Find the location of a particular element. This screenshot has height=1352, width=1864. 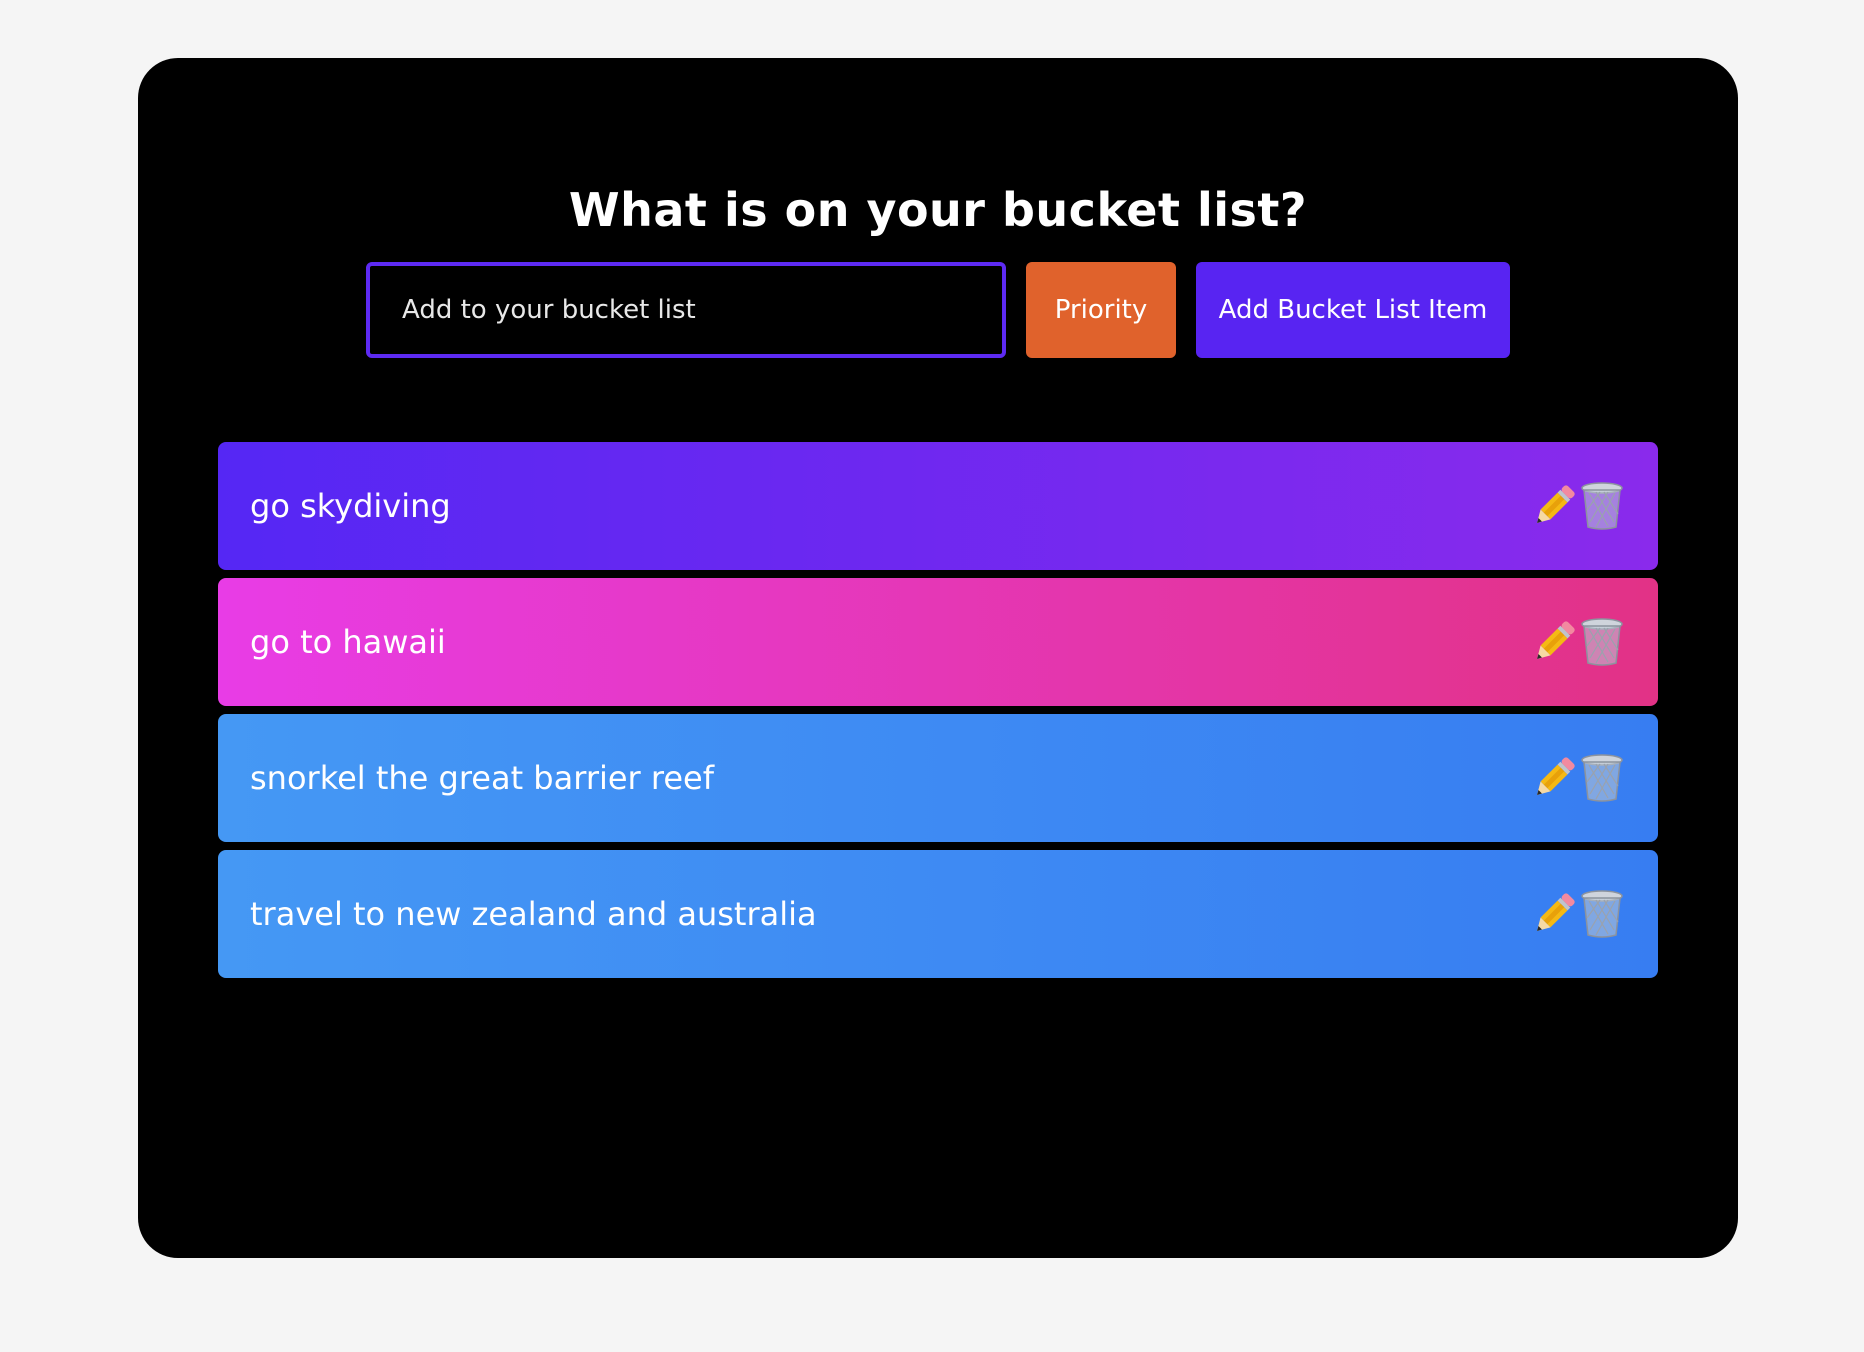

priority-button: Priority is located at coordinates (1101, 310).